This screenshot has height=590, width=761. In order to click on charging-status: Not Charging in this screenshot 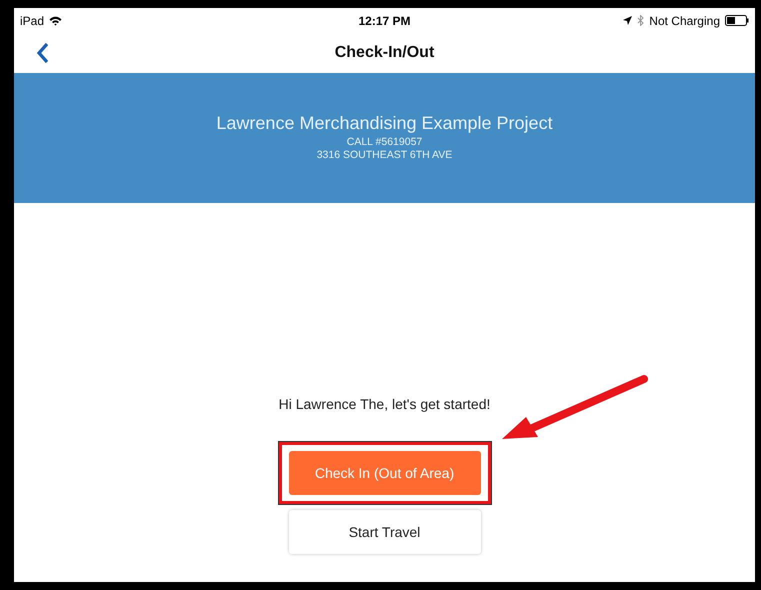, I will do `click(684, 21)`.